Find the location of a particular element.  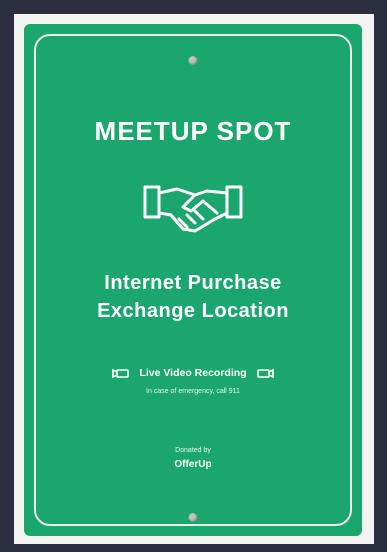

recording-notice: Live Video Recording is located at coordinates (193, 373).